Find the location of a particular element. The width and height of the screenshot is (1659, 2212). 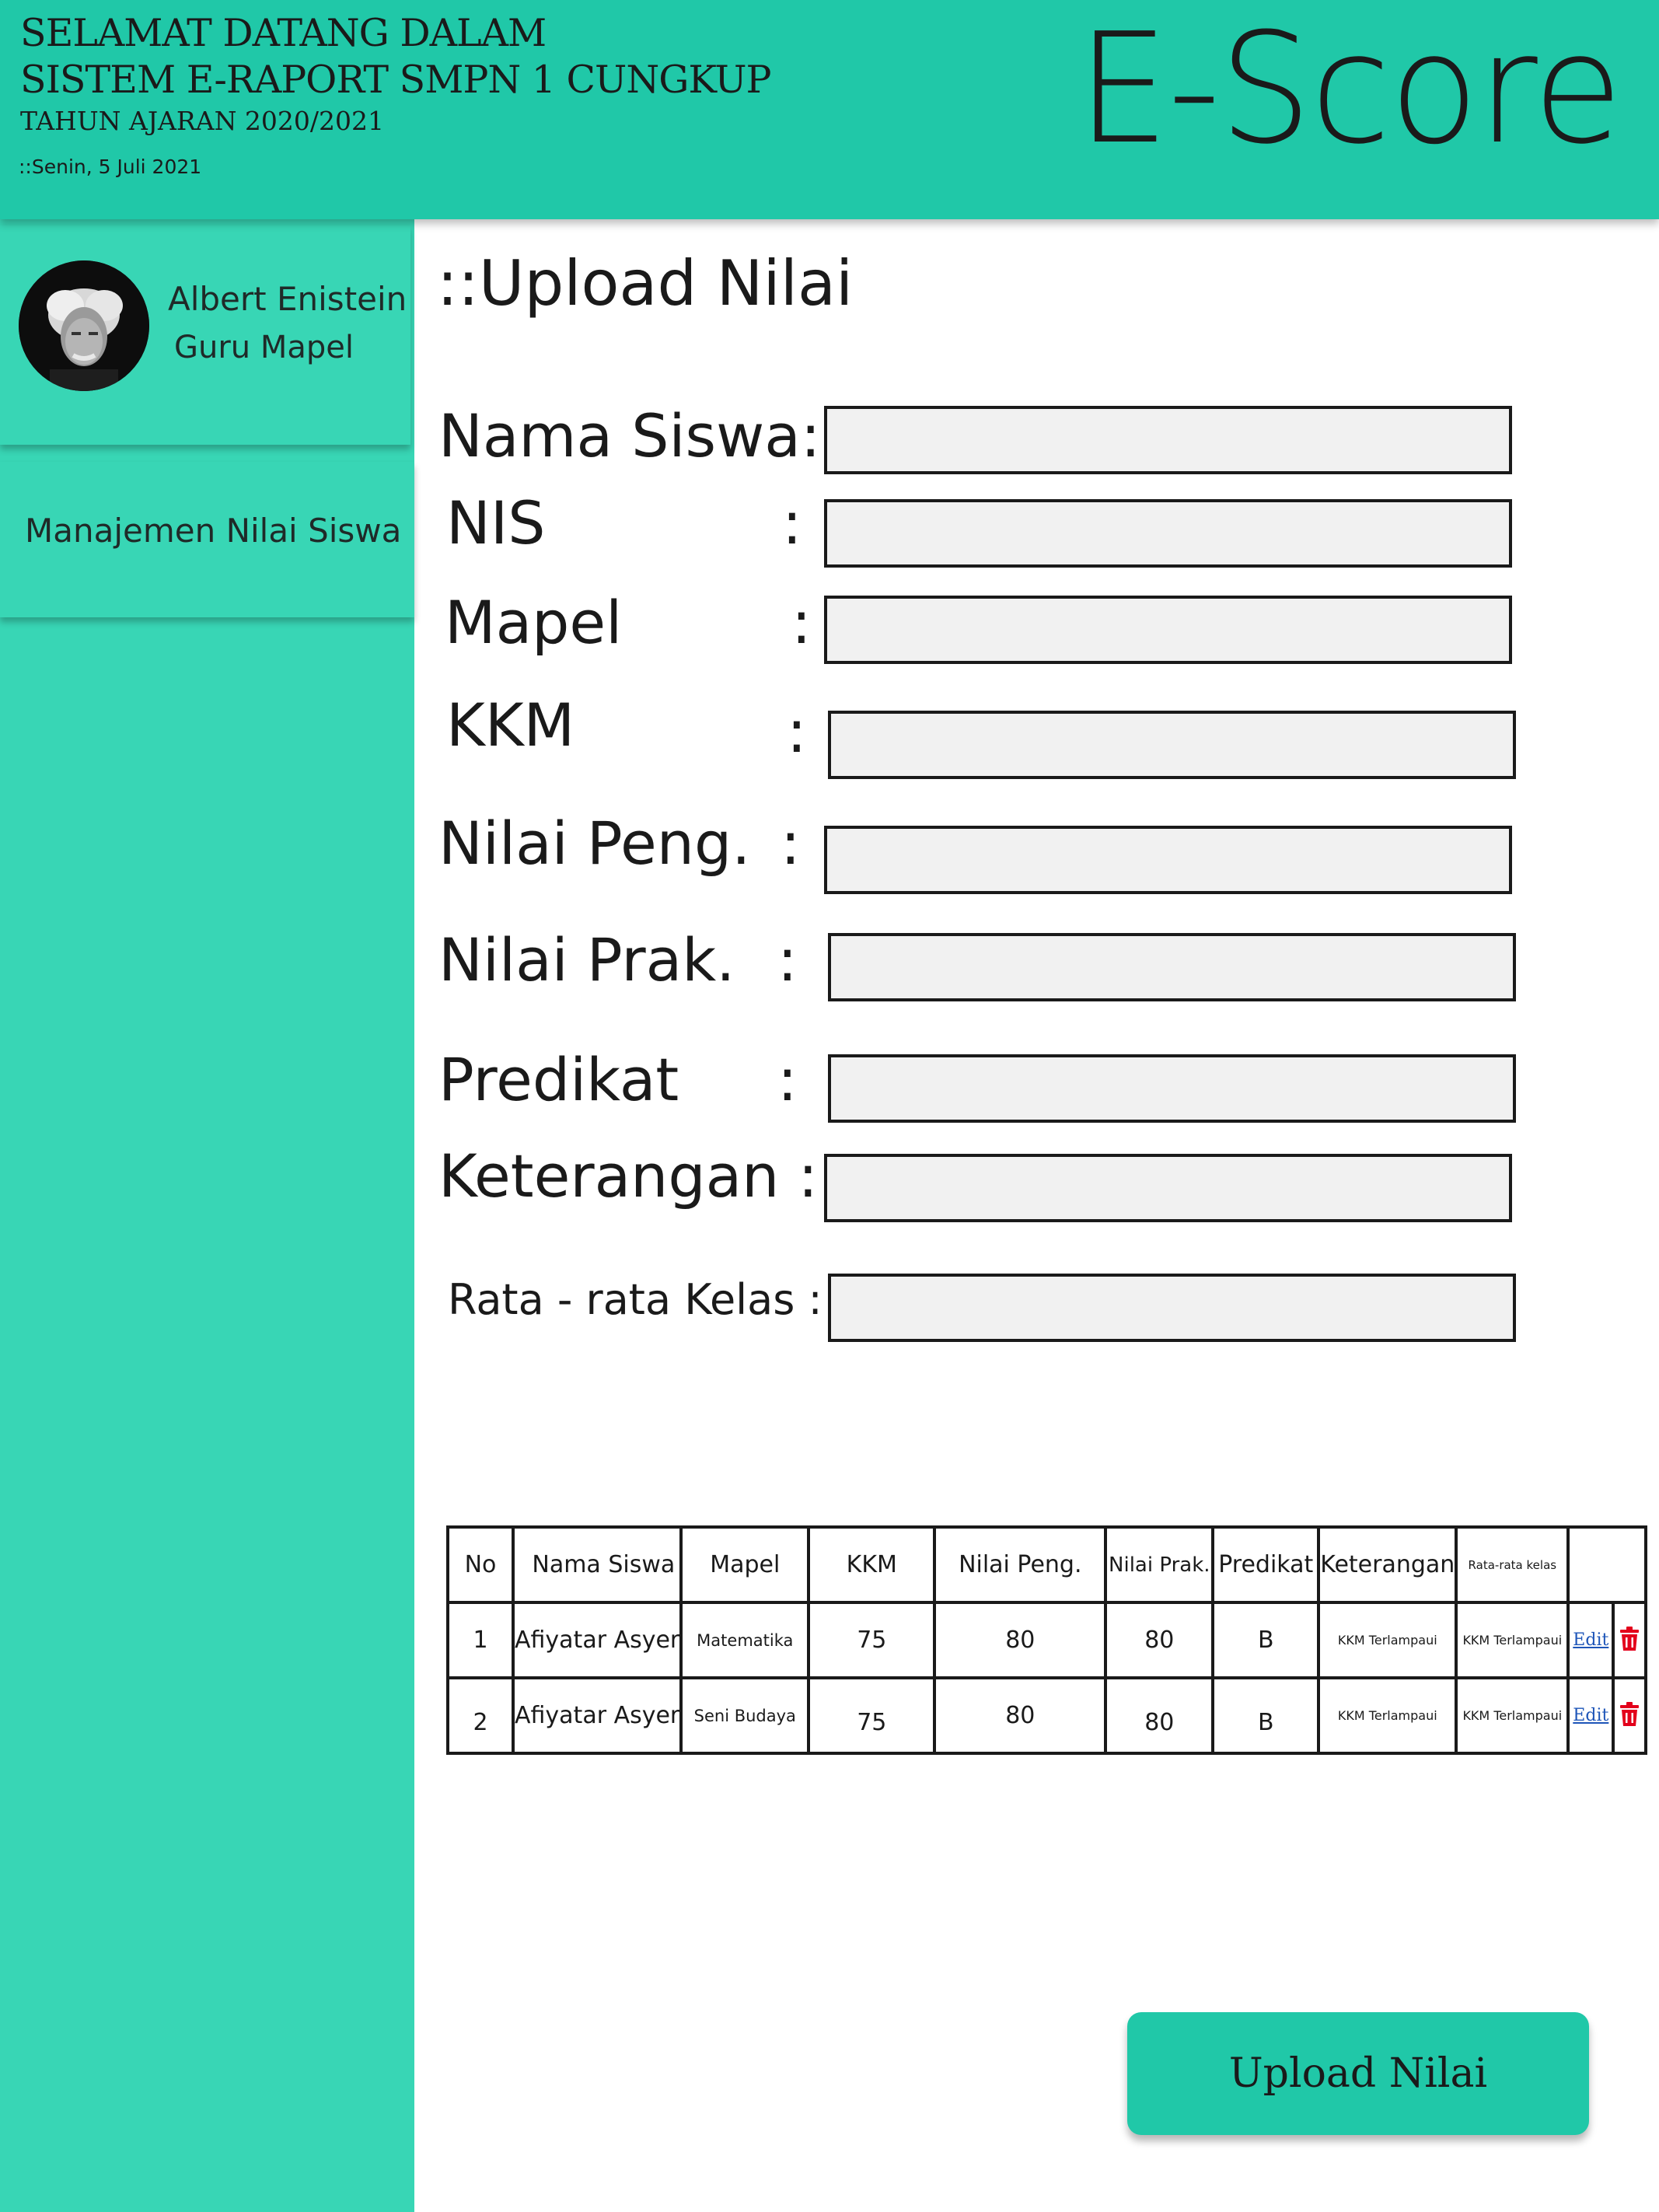

user-role: Guru Mapel is located at coordinates (264, 347).